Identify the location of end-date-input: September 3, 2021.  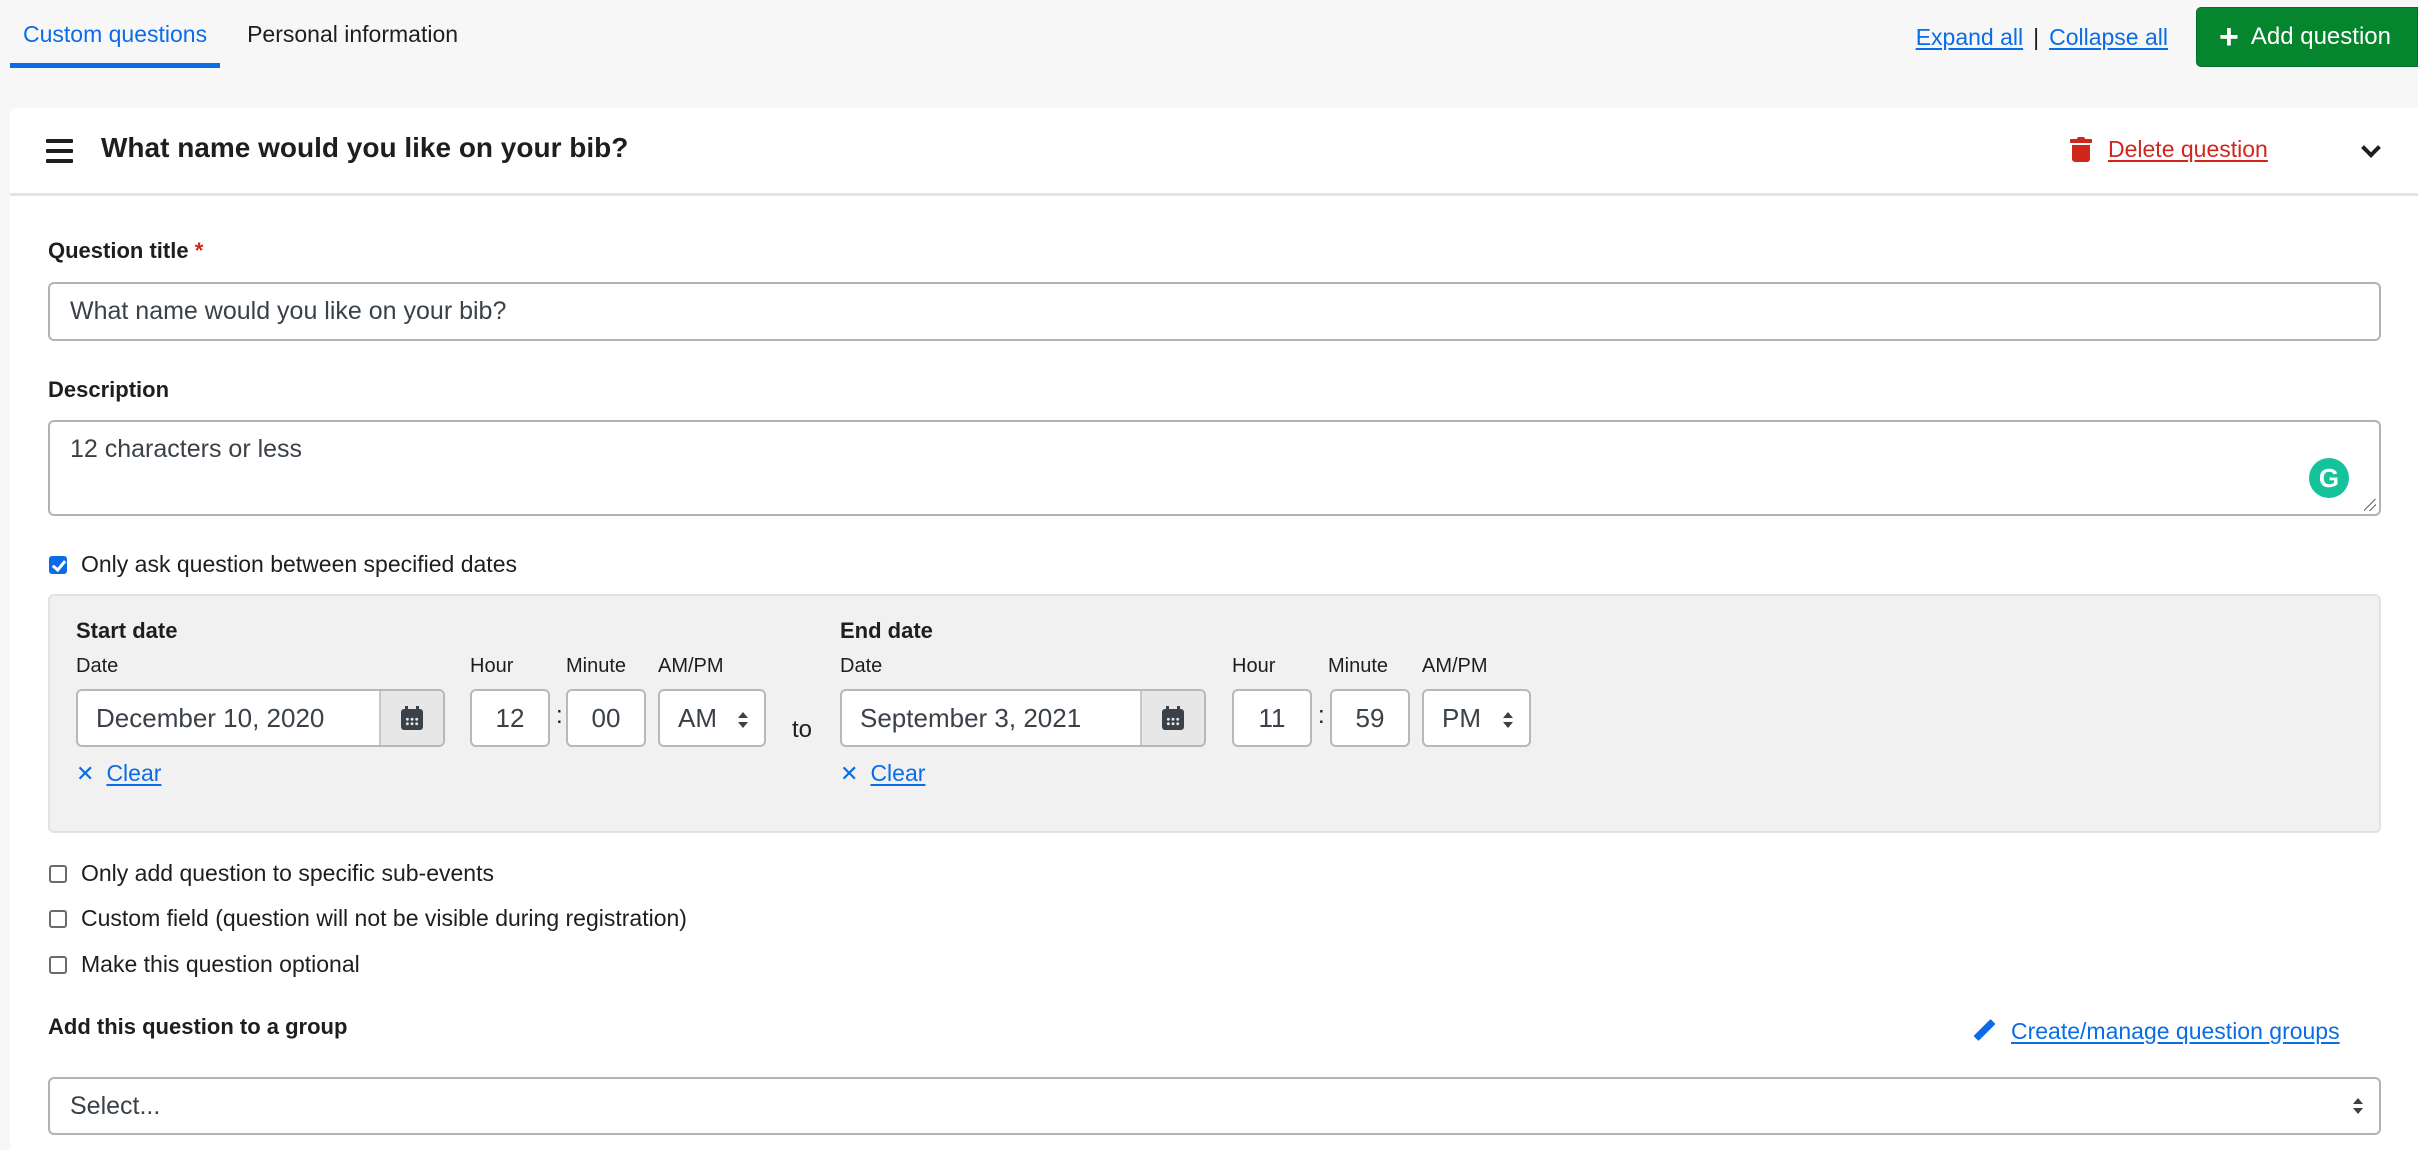
(1023, 718).